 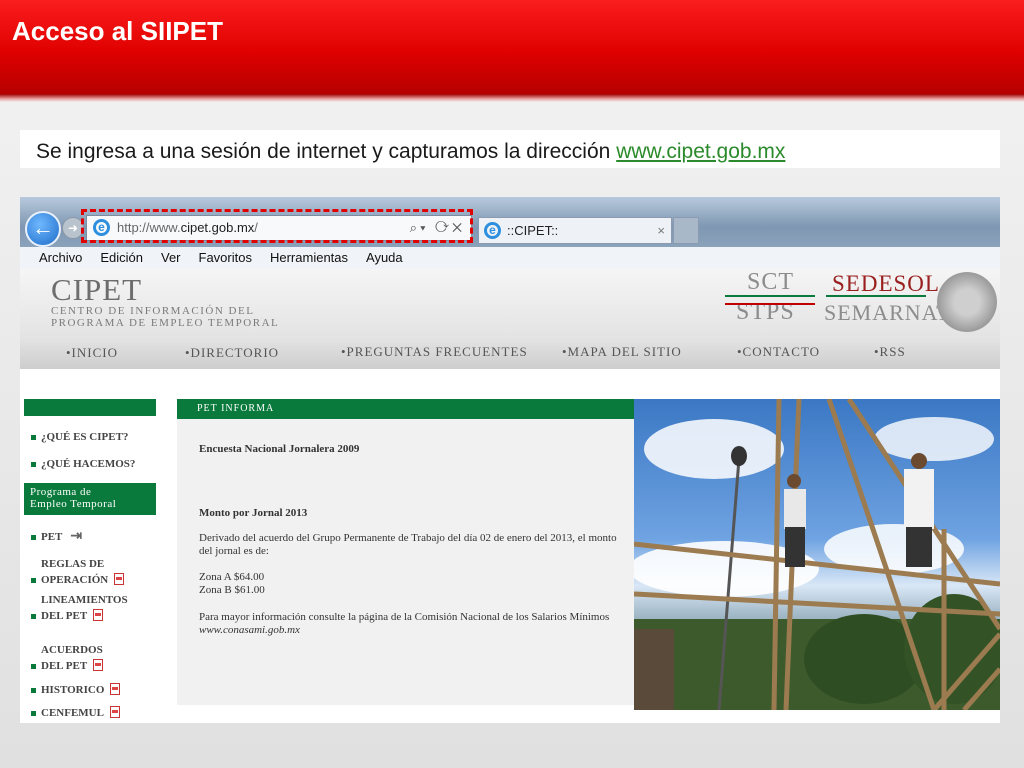 What do you see at coordinates (887, 313) in the screenshot?
I see `semarnat-logo: SEMARNAT` at bounding box center [887, 313].